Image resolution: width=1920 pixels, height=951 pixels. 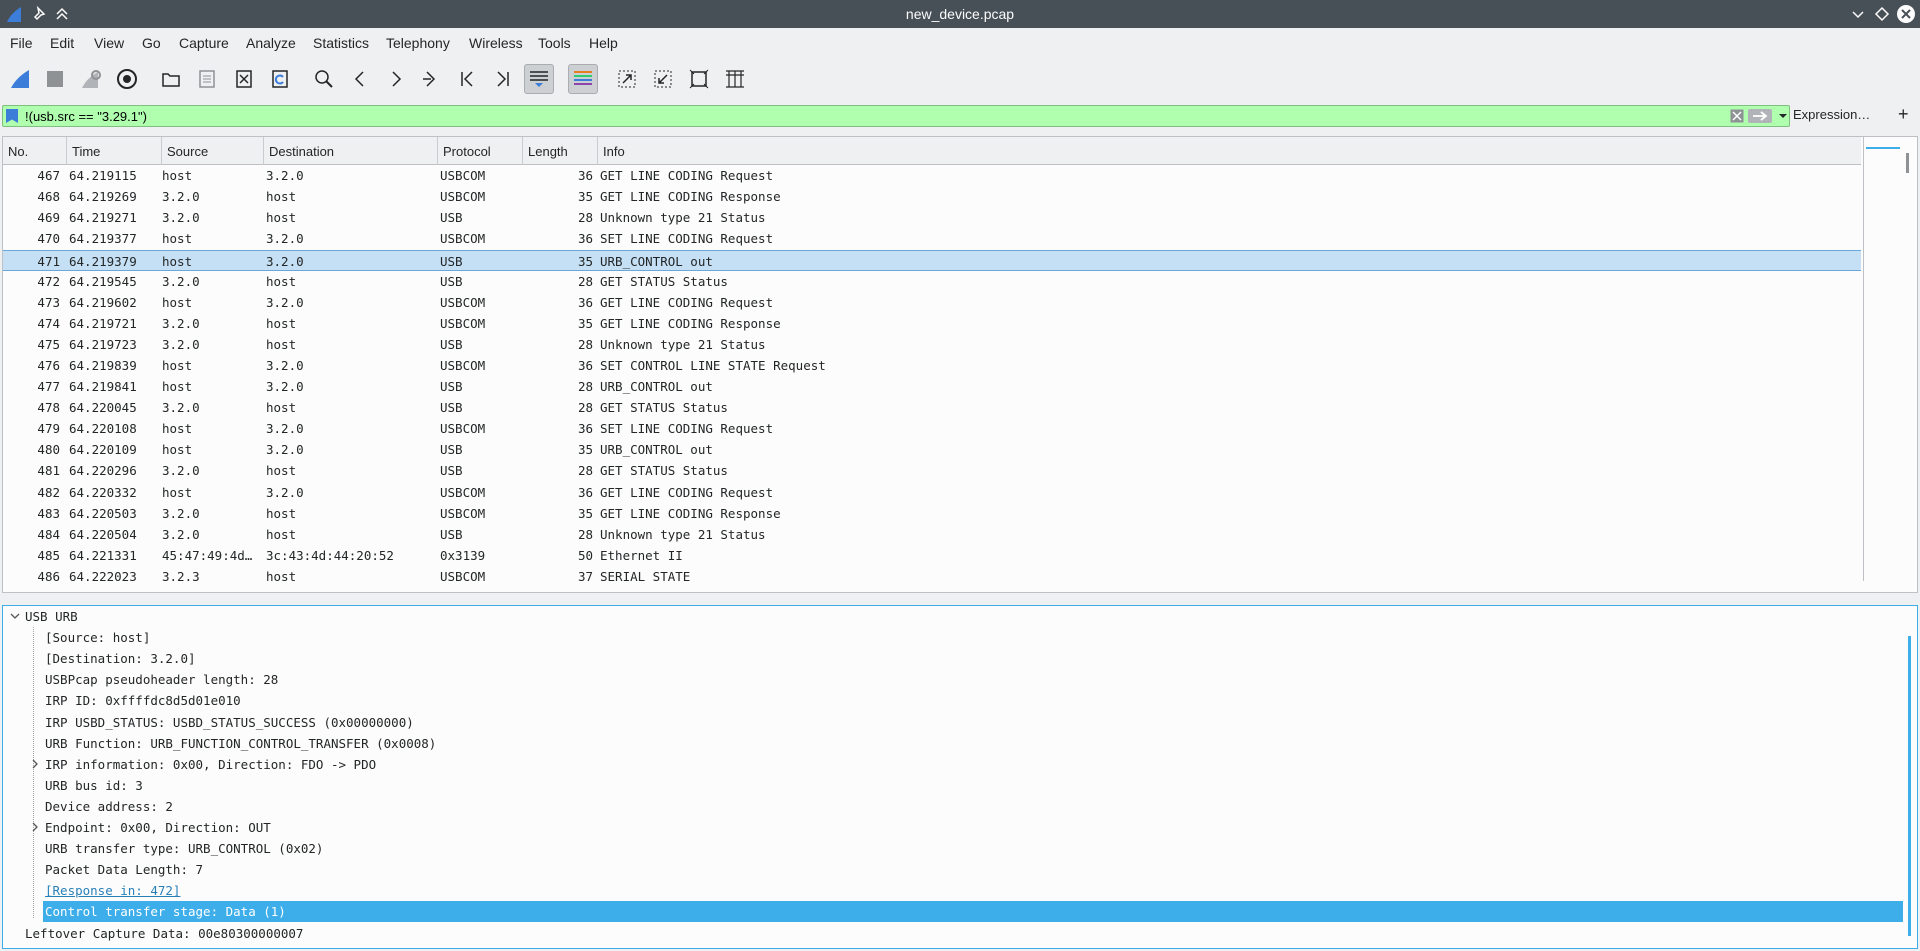 I want to click on menu-tools: Tools, so click(x=554, y=43).